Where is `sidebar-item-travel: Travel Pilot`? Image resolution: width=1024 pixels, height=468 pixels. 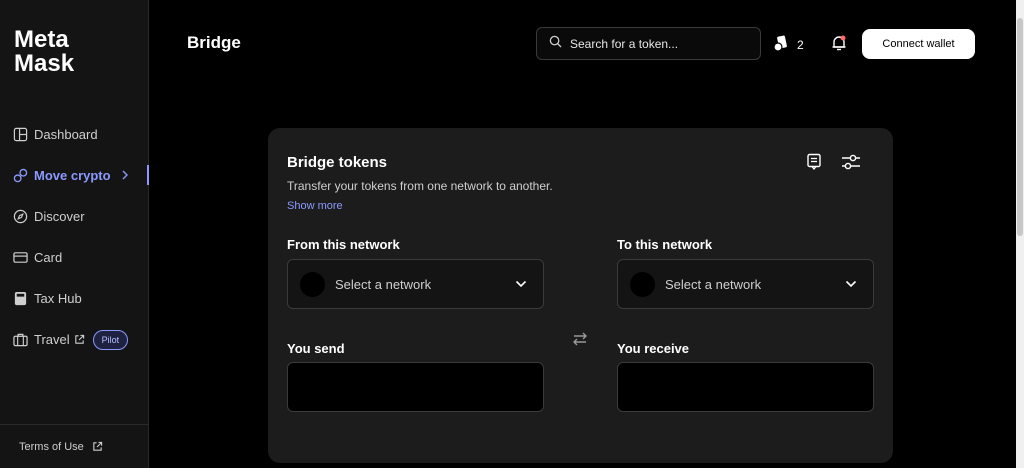
sidebar-item-travel: Travel Pilot is located at coordinates (74, 339).